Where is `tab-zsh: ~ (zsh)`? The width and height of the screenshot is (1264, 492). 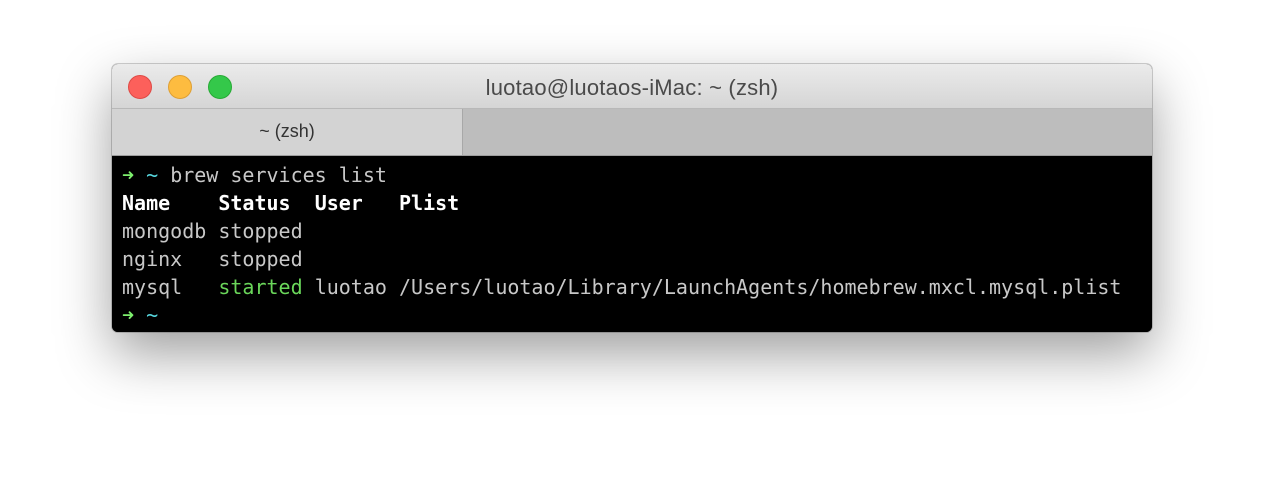
tab-zsh: ~ (zsh) is located at coordinates (287, 132).